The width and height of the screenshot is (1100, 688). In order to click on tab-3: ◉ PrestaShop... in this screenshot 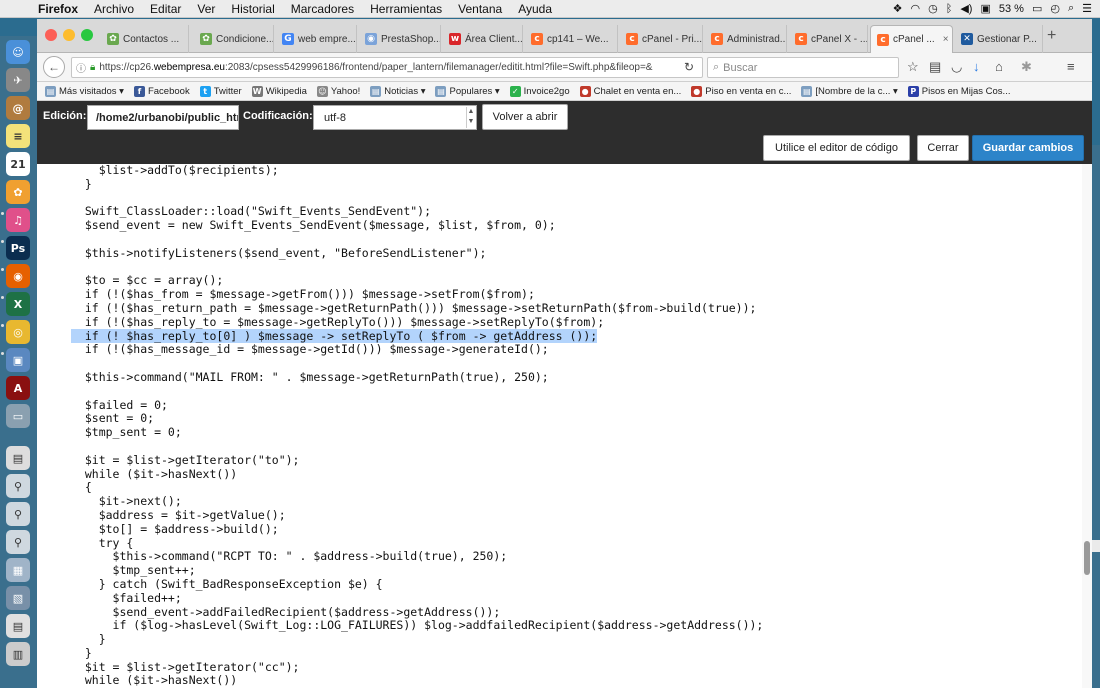, I will do `click(400, 39)`.